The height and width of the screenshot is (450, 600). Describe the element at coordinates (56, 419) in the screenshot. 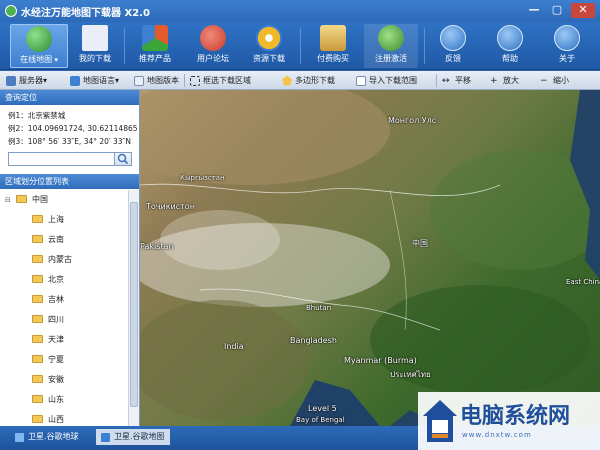

I see `tree-item-label: 山西` at that location.